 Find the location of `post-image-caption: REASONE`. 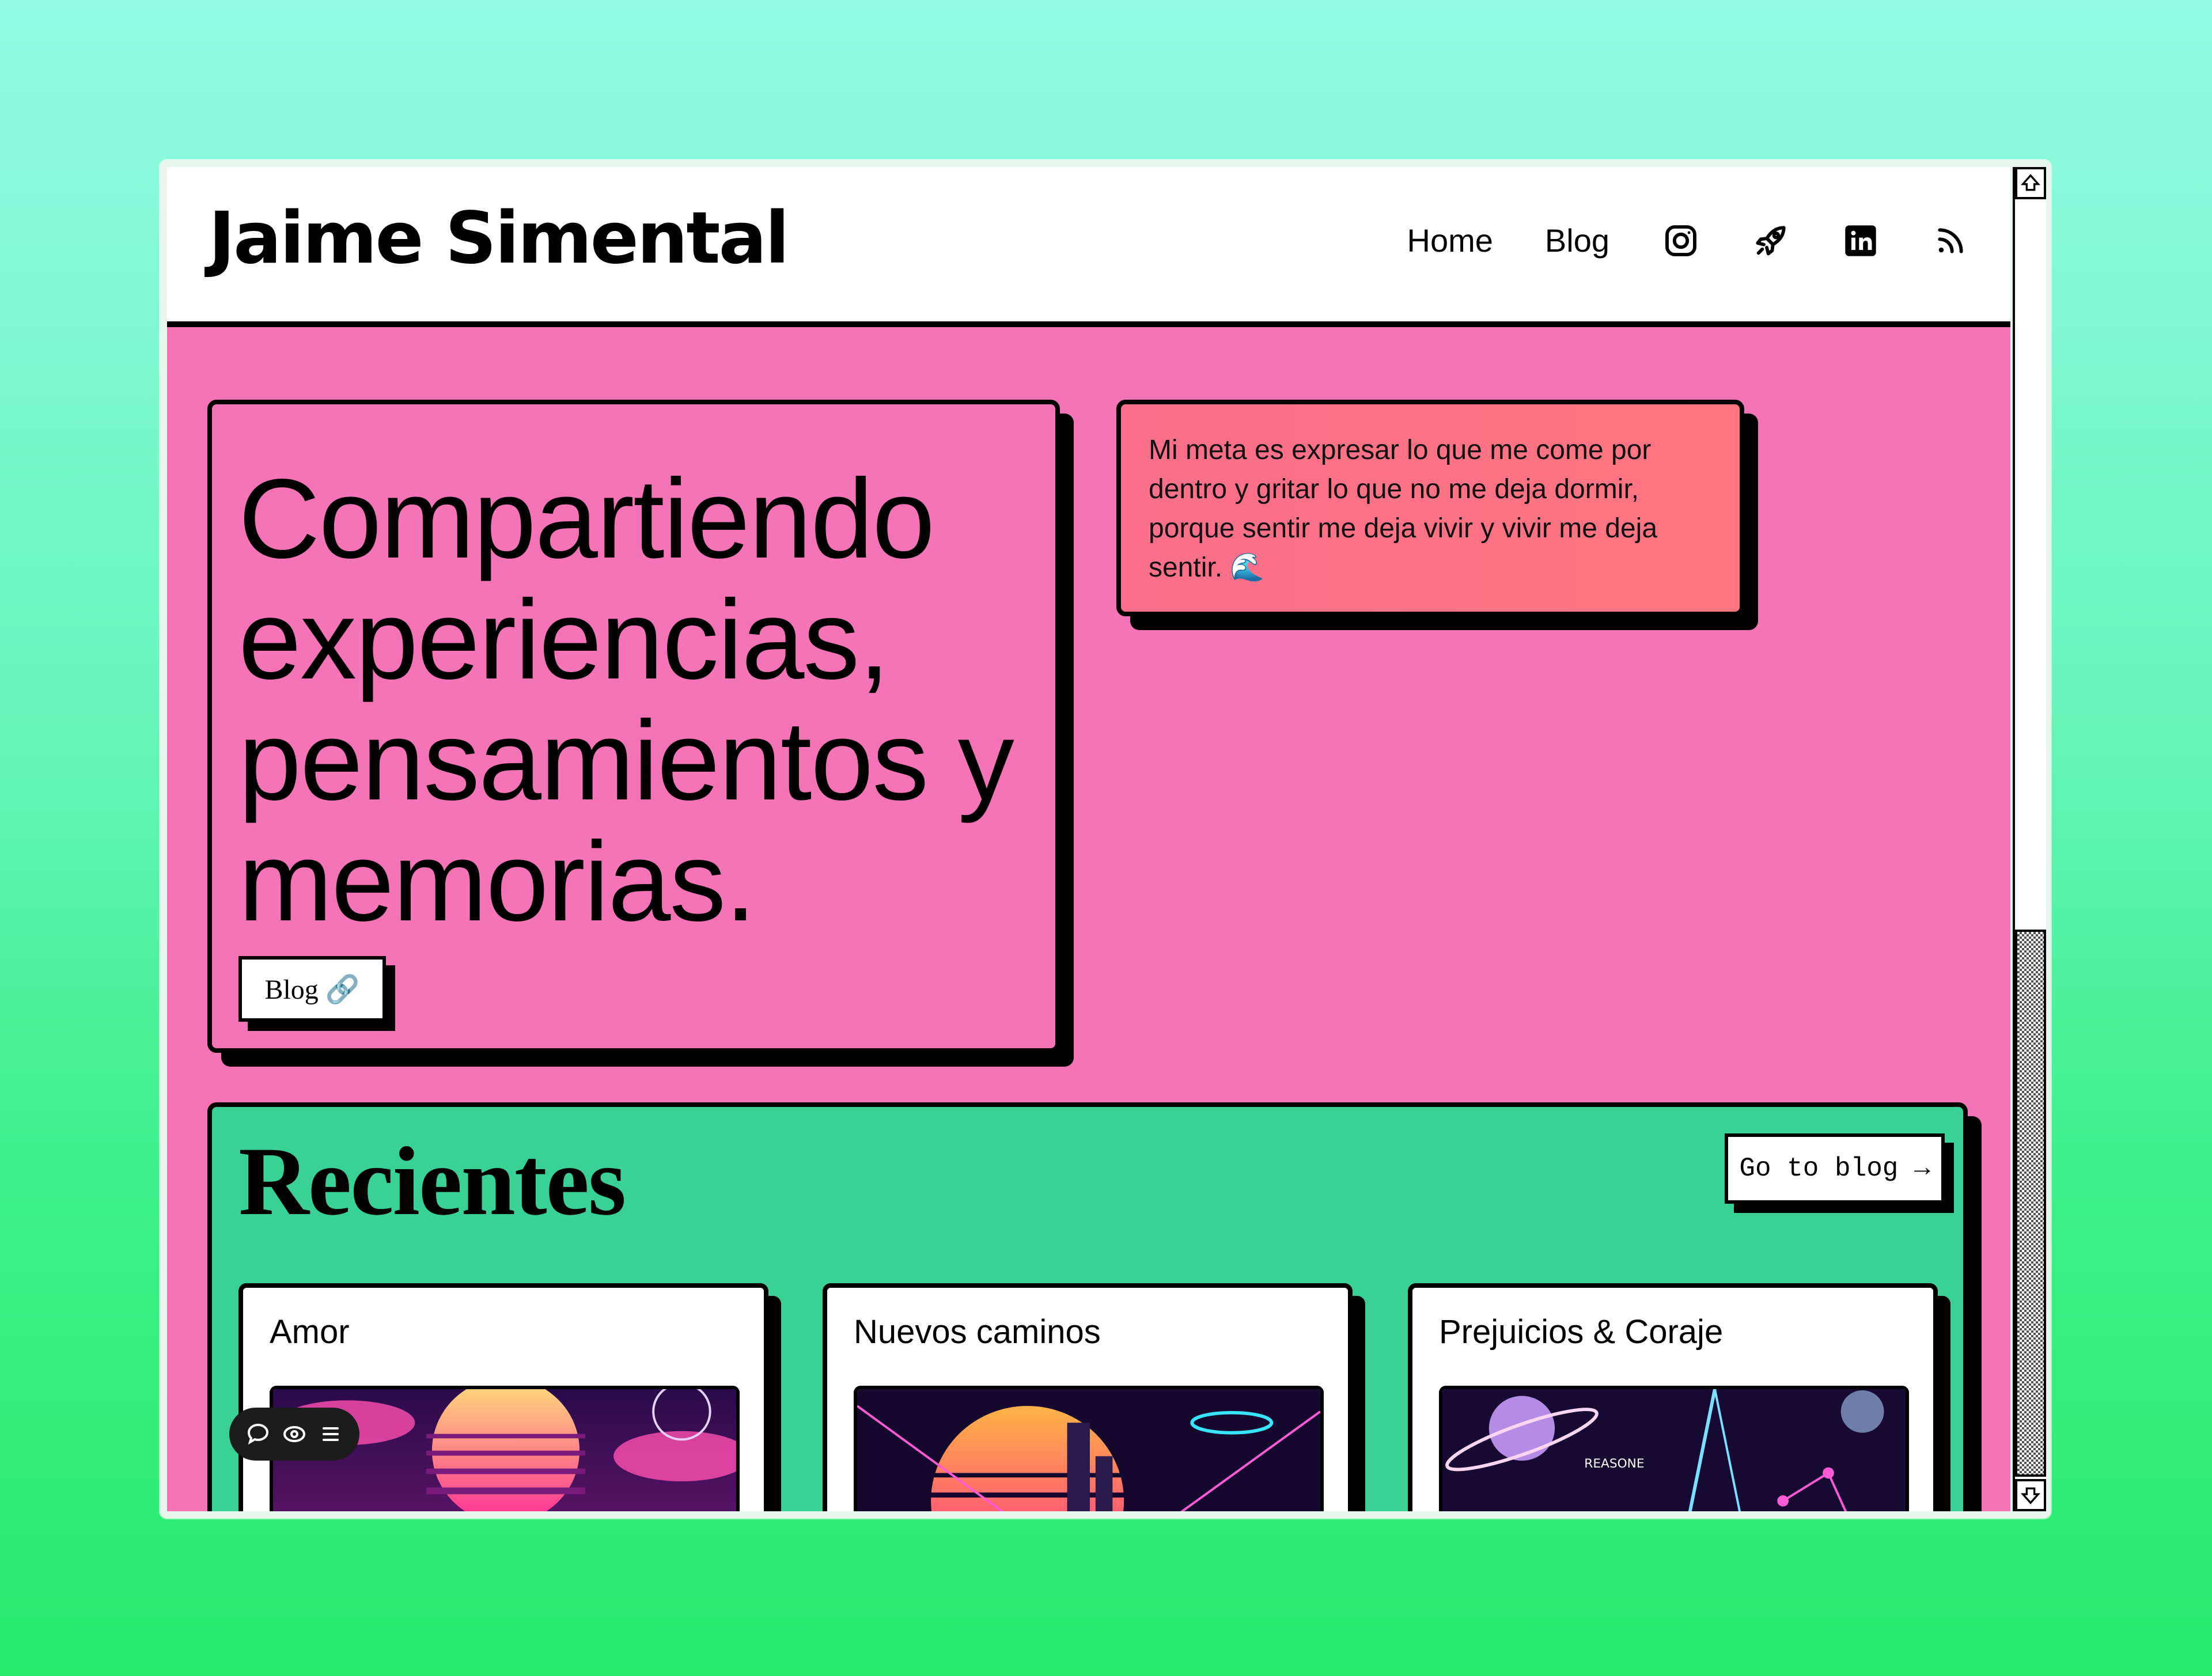

post-image-caption: REASONE is located at coordinates (1614, 1464).